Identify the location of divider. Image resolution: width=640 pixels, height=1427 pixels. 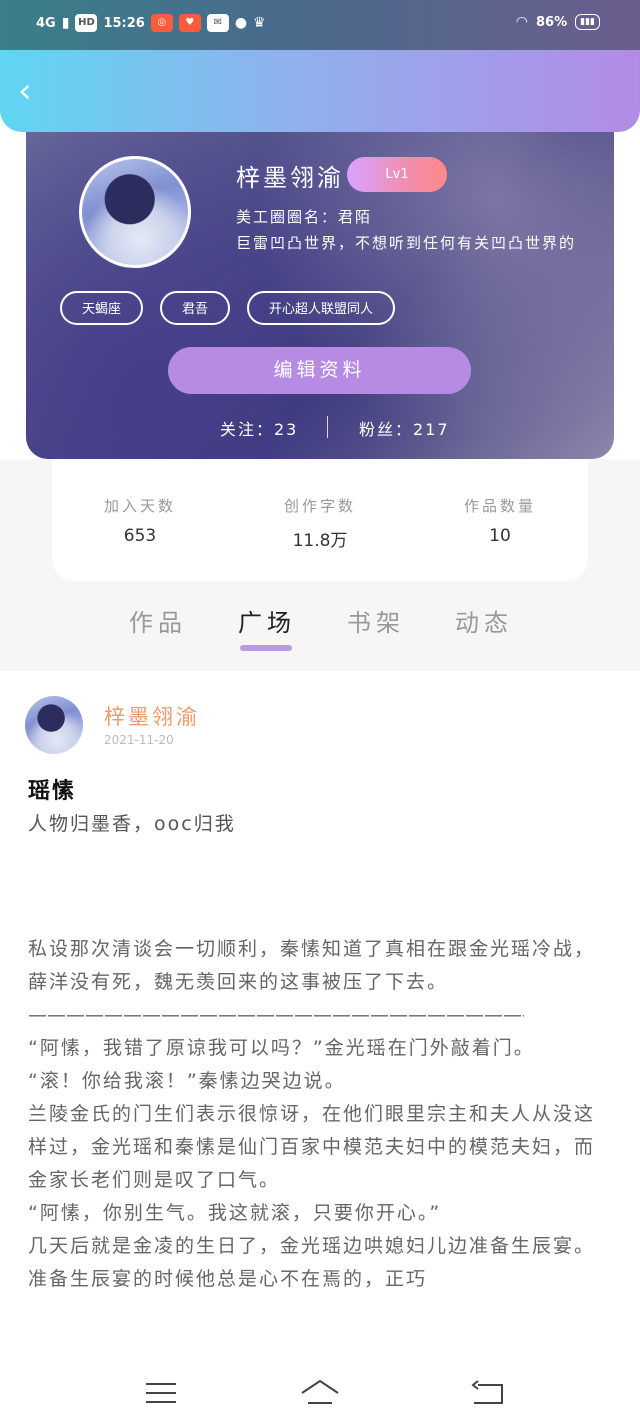
(327, 427).